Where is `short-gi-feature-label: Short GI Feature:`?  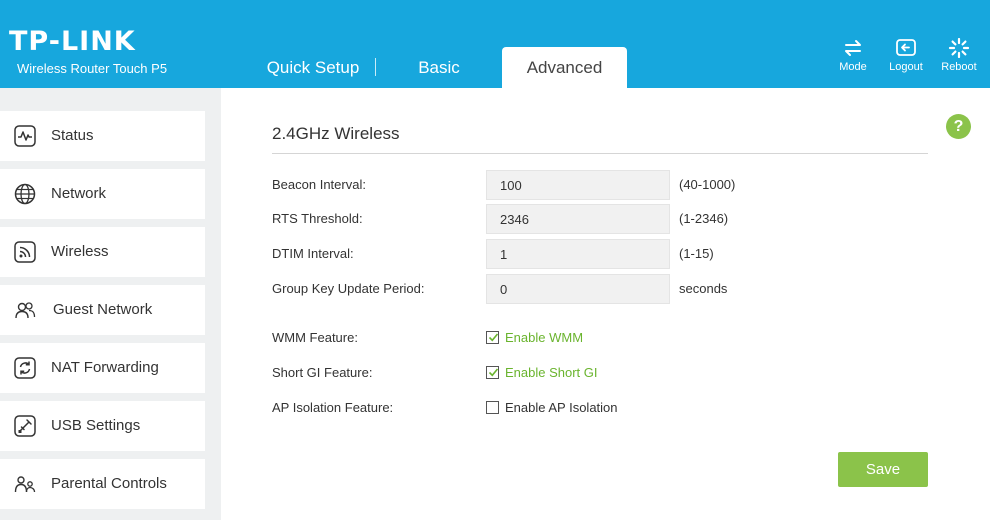 short-gi-feature-label: Short GI Feature: is located at coordinates (322, 372).